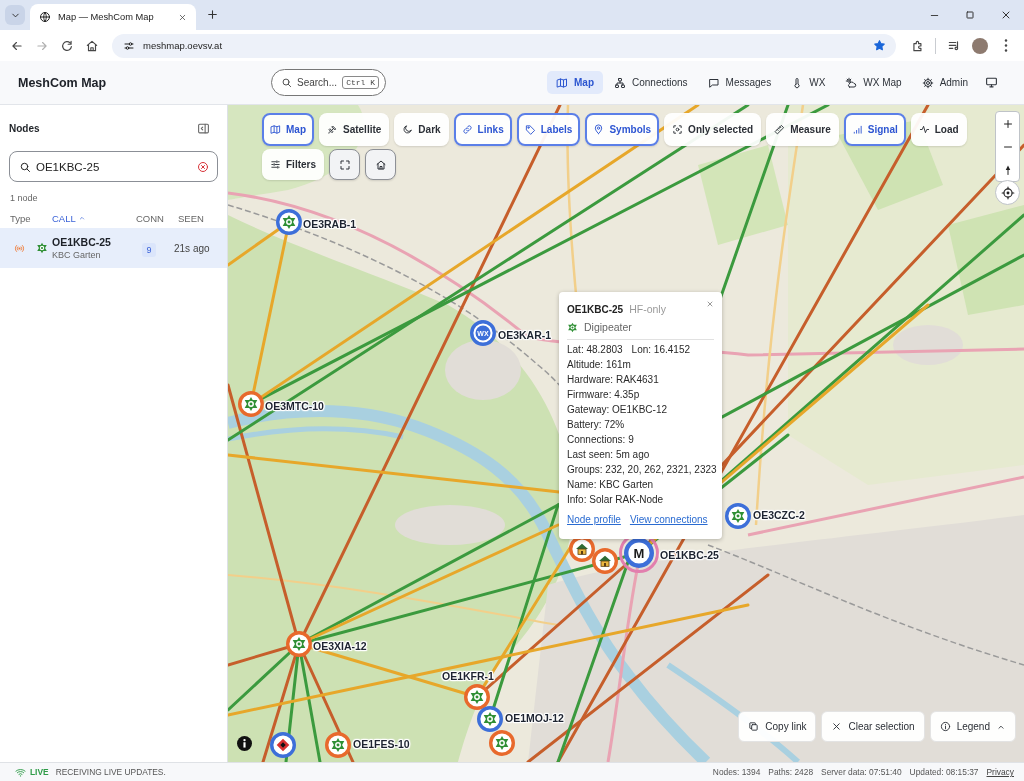 Image resolution: width=1024 pixels, height=781 pixels. I want to click on popup-field: Name: KBC Garten, so click(640, 484).